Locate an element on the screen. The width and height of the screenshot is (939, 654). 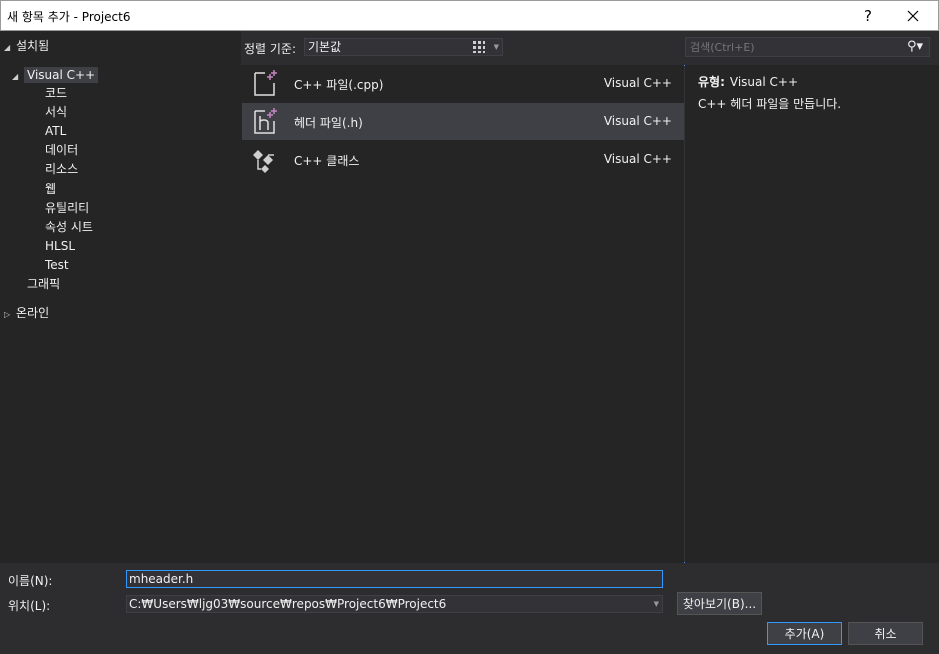
name-field is located at coordinates (394, 579).